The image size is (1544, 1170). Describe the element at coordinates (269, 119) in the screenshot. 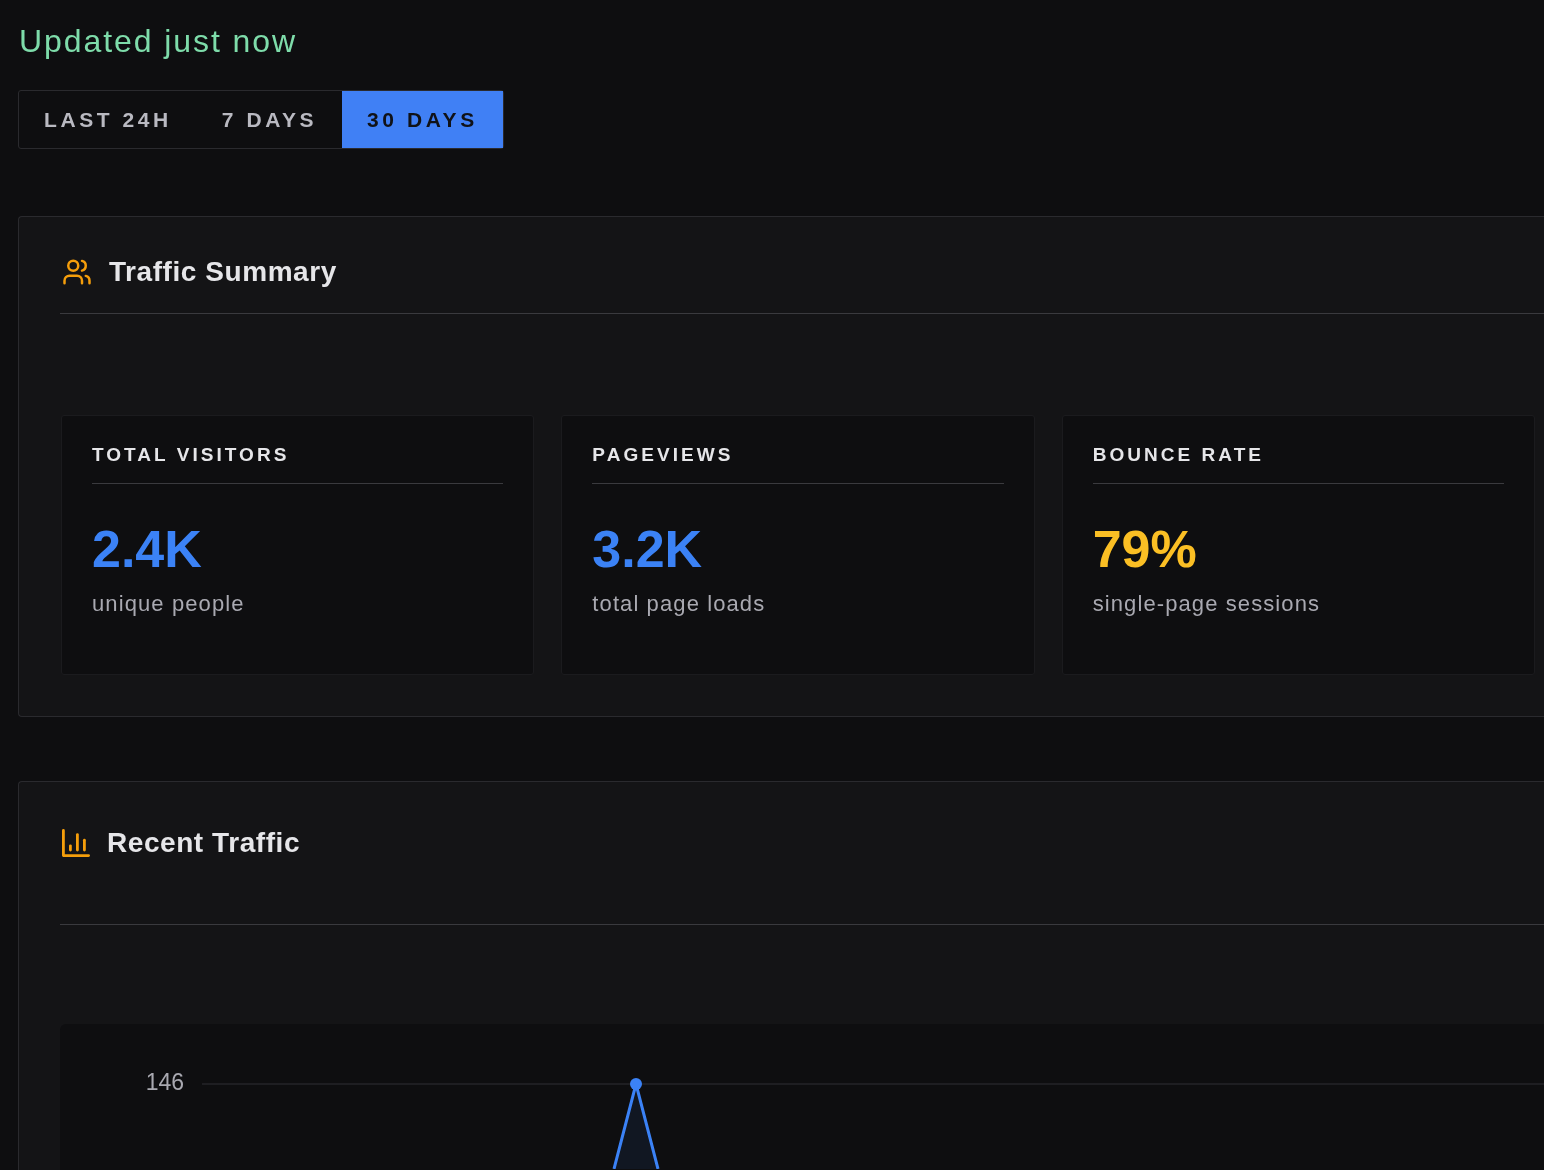

I see `range-tab: 7 DAYS` at that location.